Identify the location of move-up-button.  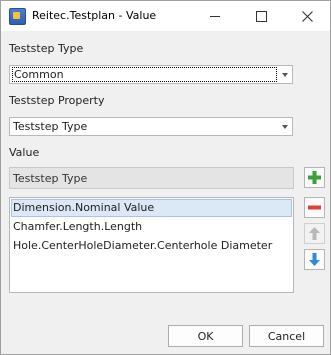
(314, 233).